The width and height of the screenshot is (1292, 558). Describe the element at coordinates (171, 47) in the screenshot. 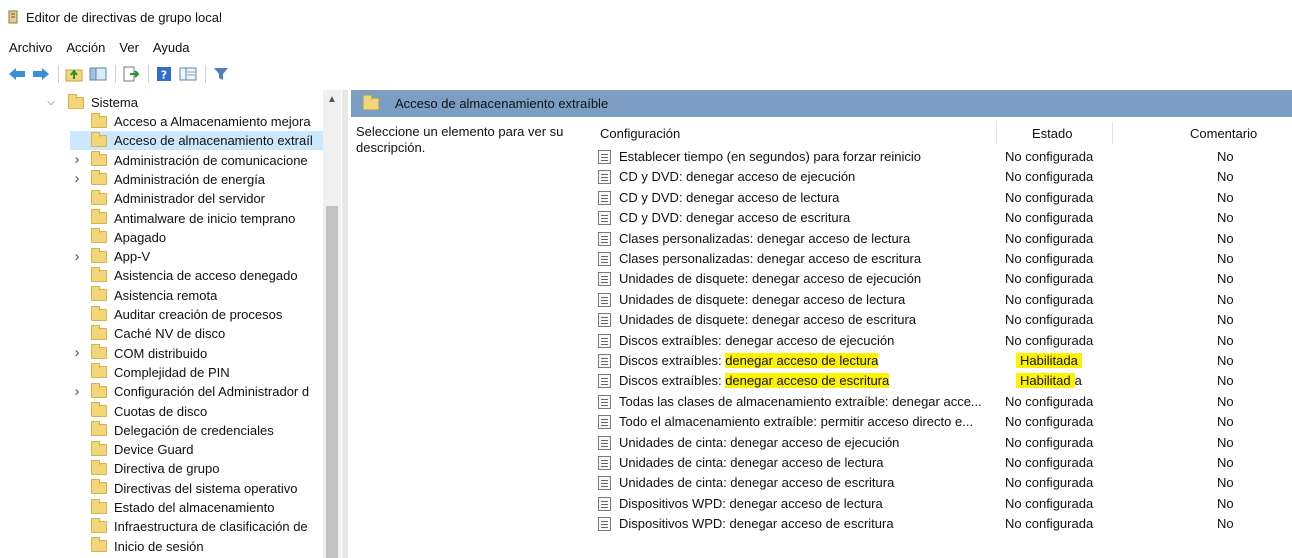

I see `menu-ayuda: Ayuda` at that location.